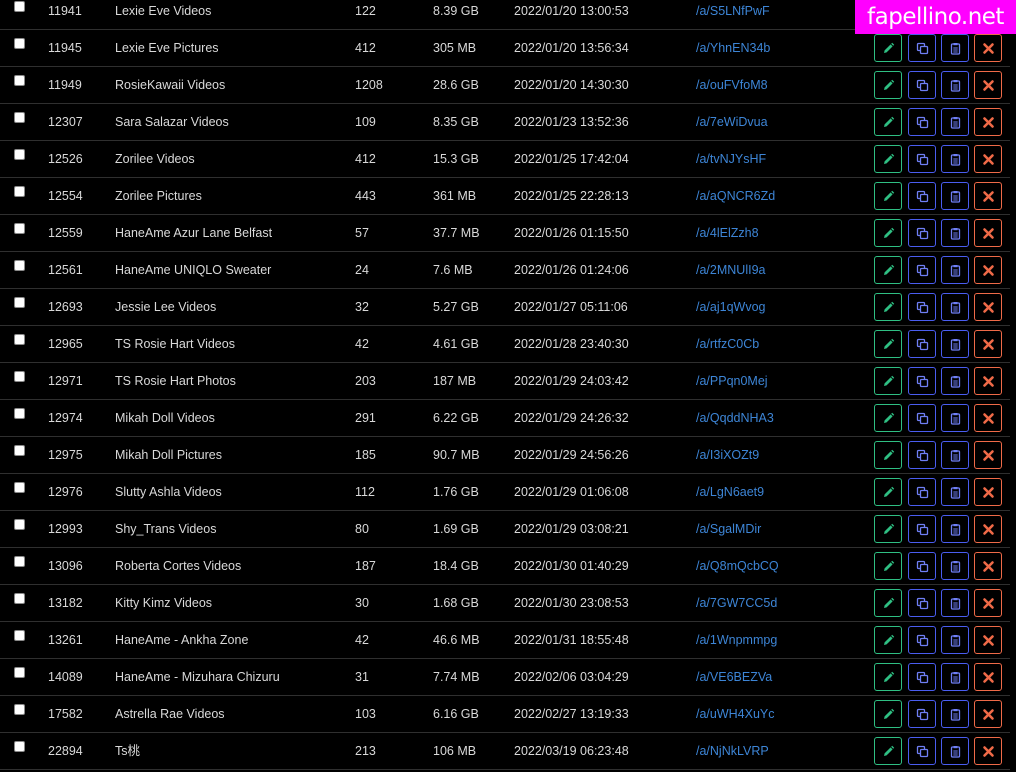 This screenshot has height=772, width=1016. Describe the element at coordinates (735, 196) in the screenshot. I see `album-link: /a/aQNCR6Zd` at that location.